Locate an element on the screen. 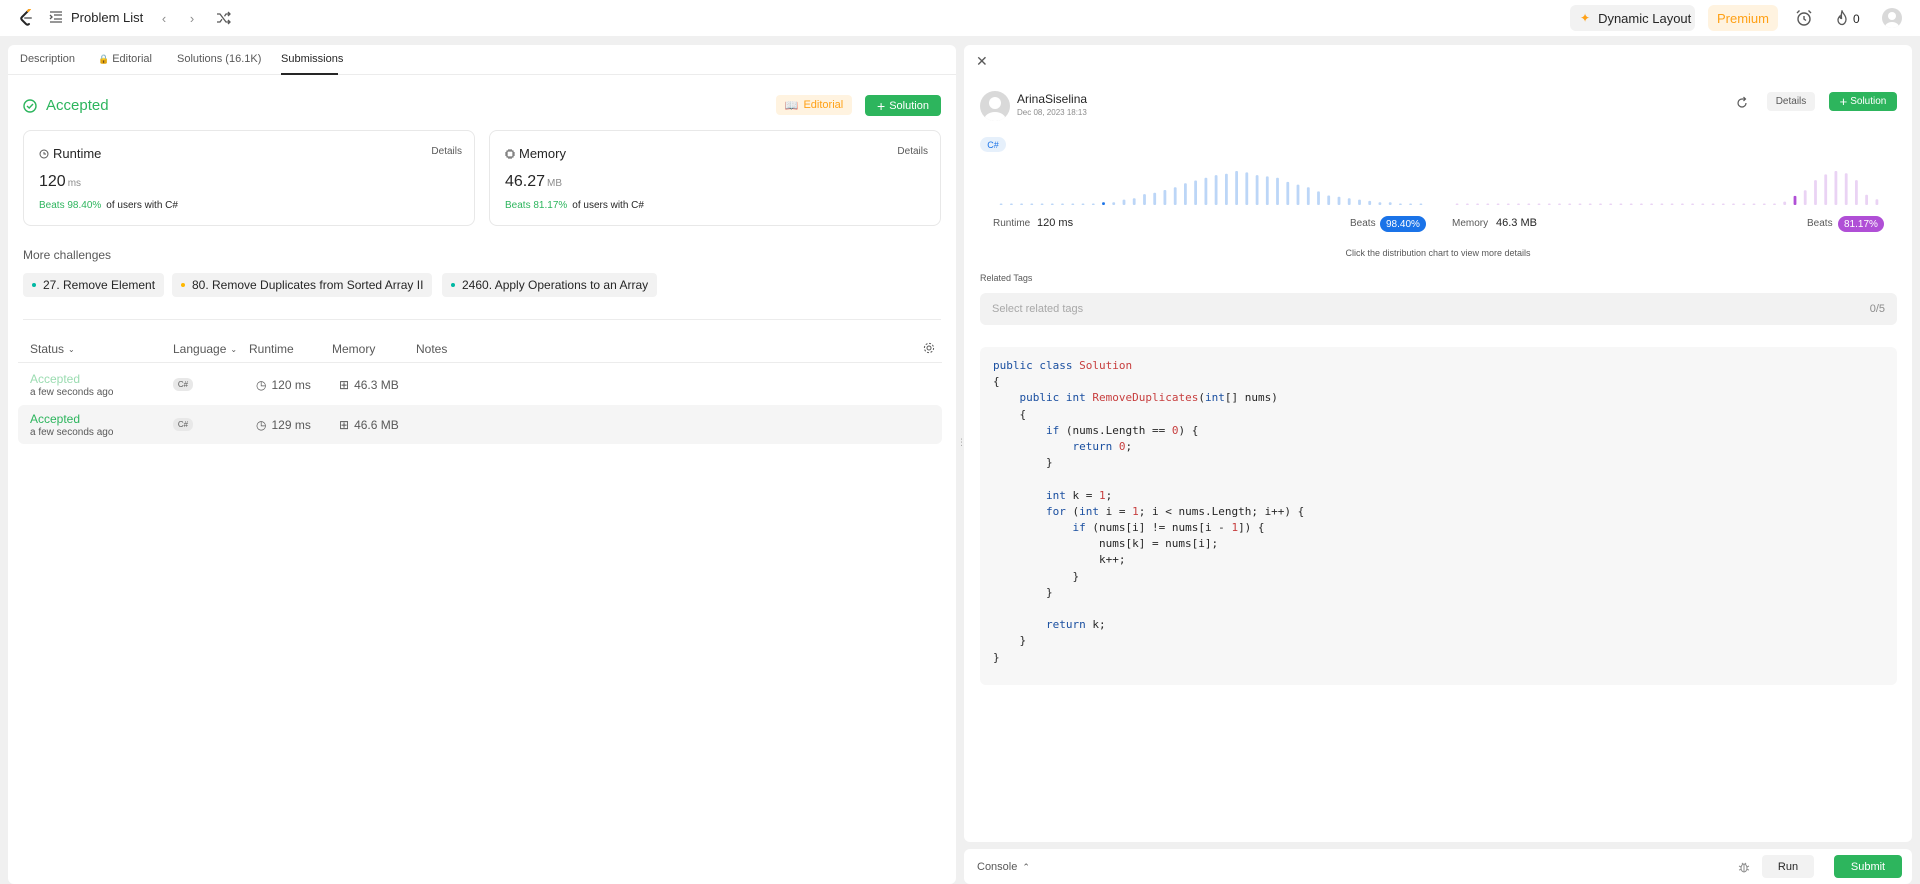 The image size is (1920, 884). tab-editorial: 🔒 Editorial is located at coordinates (125, 59).